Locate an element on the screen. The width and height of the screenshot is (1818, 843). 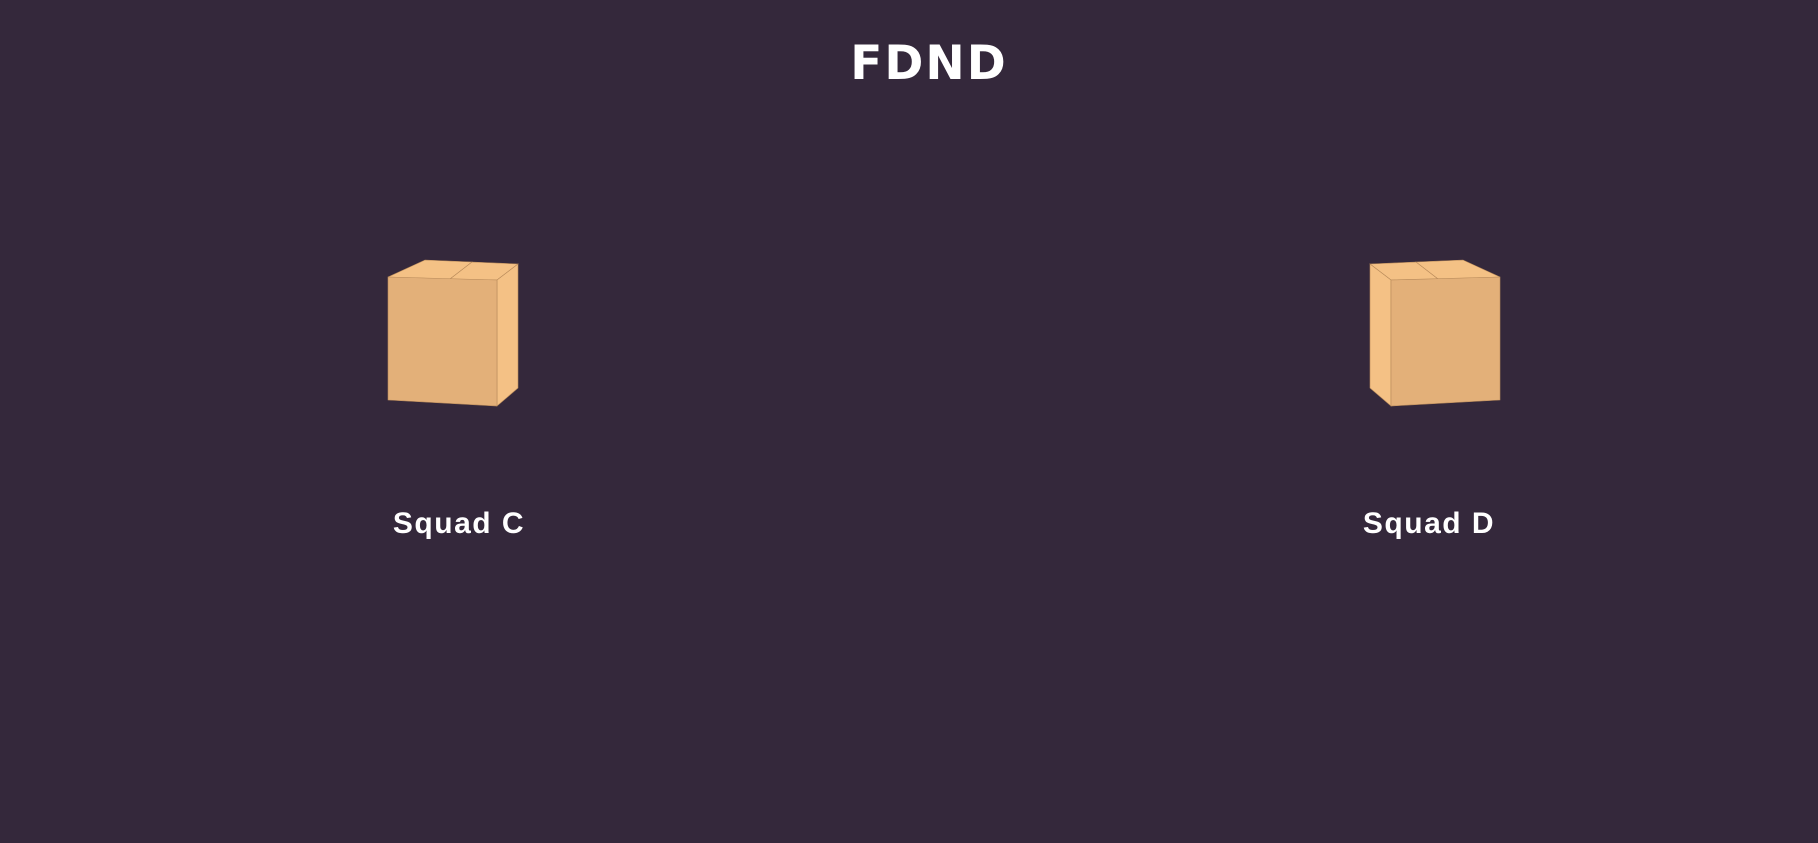
squad-label: Squad C is located at coordinates (459, 523).